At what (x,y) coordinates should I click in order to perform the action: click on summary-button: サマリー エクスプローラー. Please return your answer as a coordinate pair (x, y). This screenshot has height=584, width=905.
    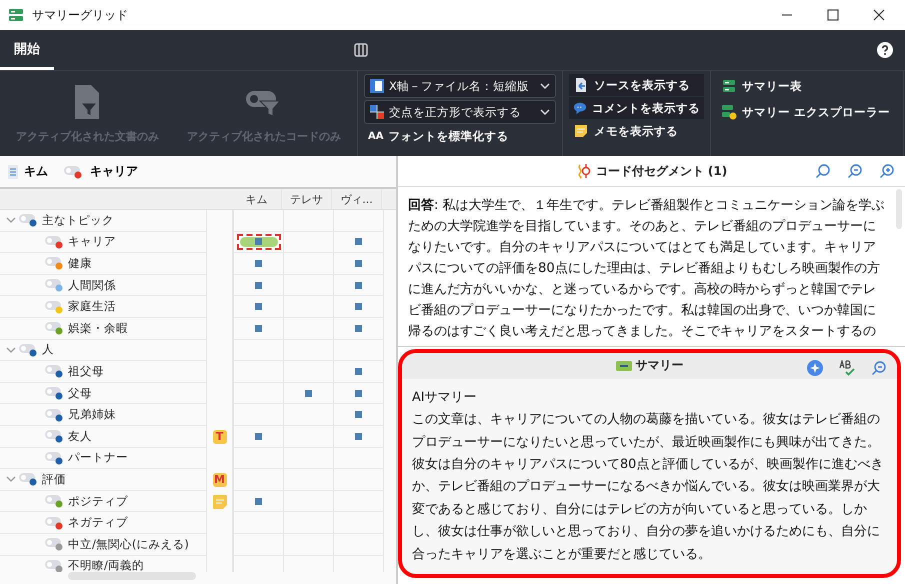
    Looking at the image, I should click on (807, 112).